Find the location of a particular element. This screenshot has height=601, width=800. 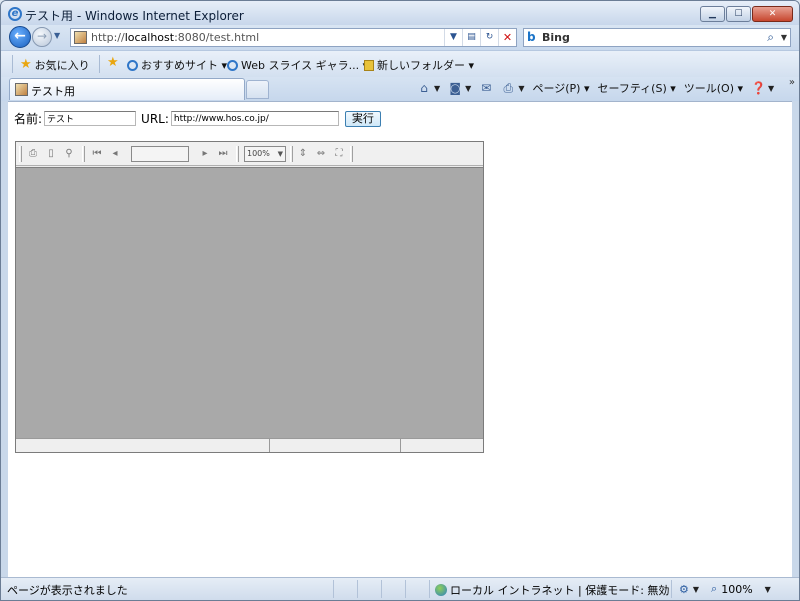

next-page-icon: ▸ is located at coordinates (205, 154).